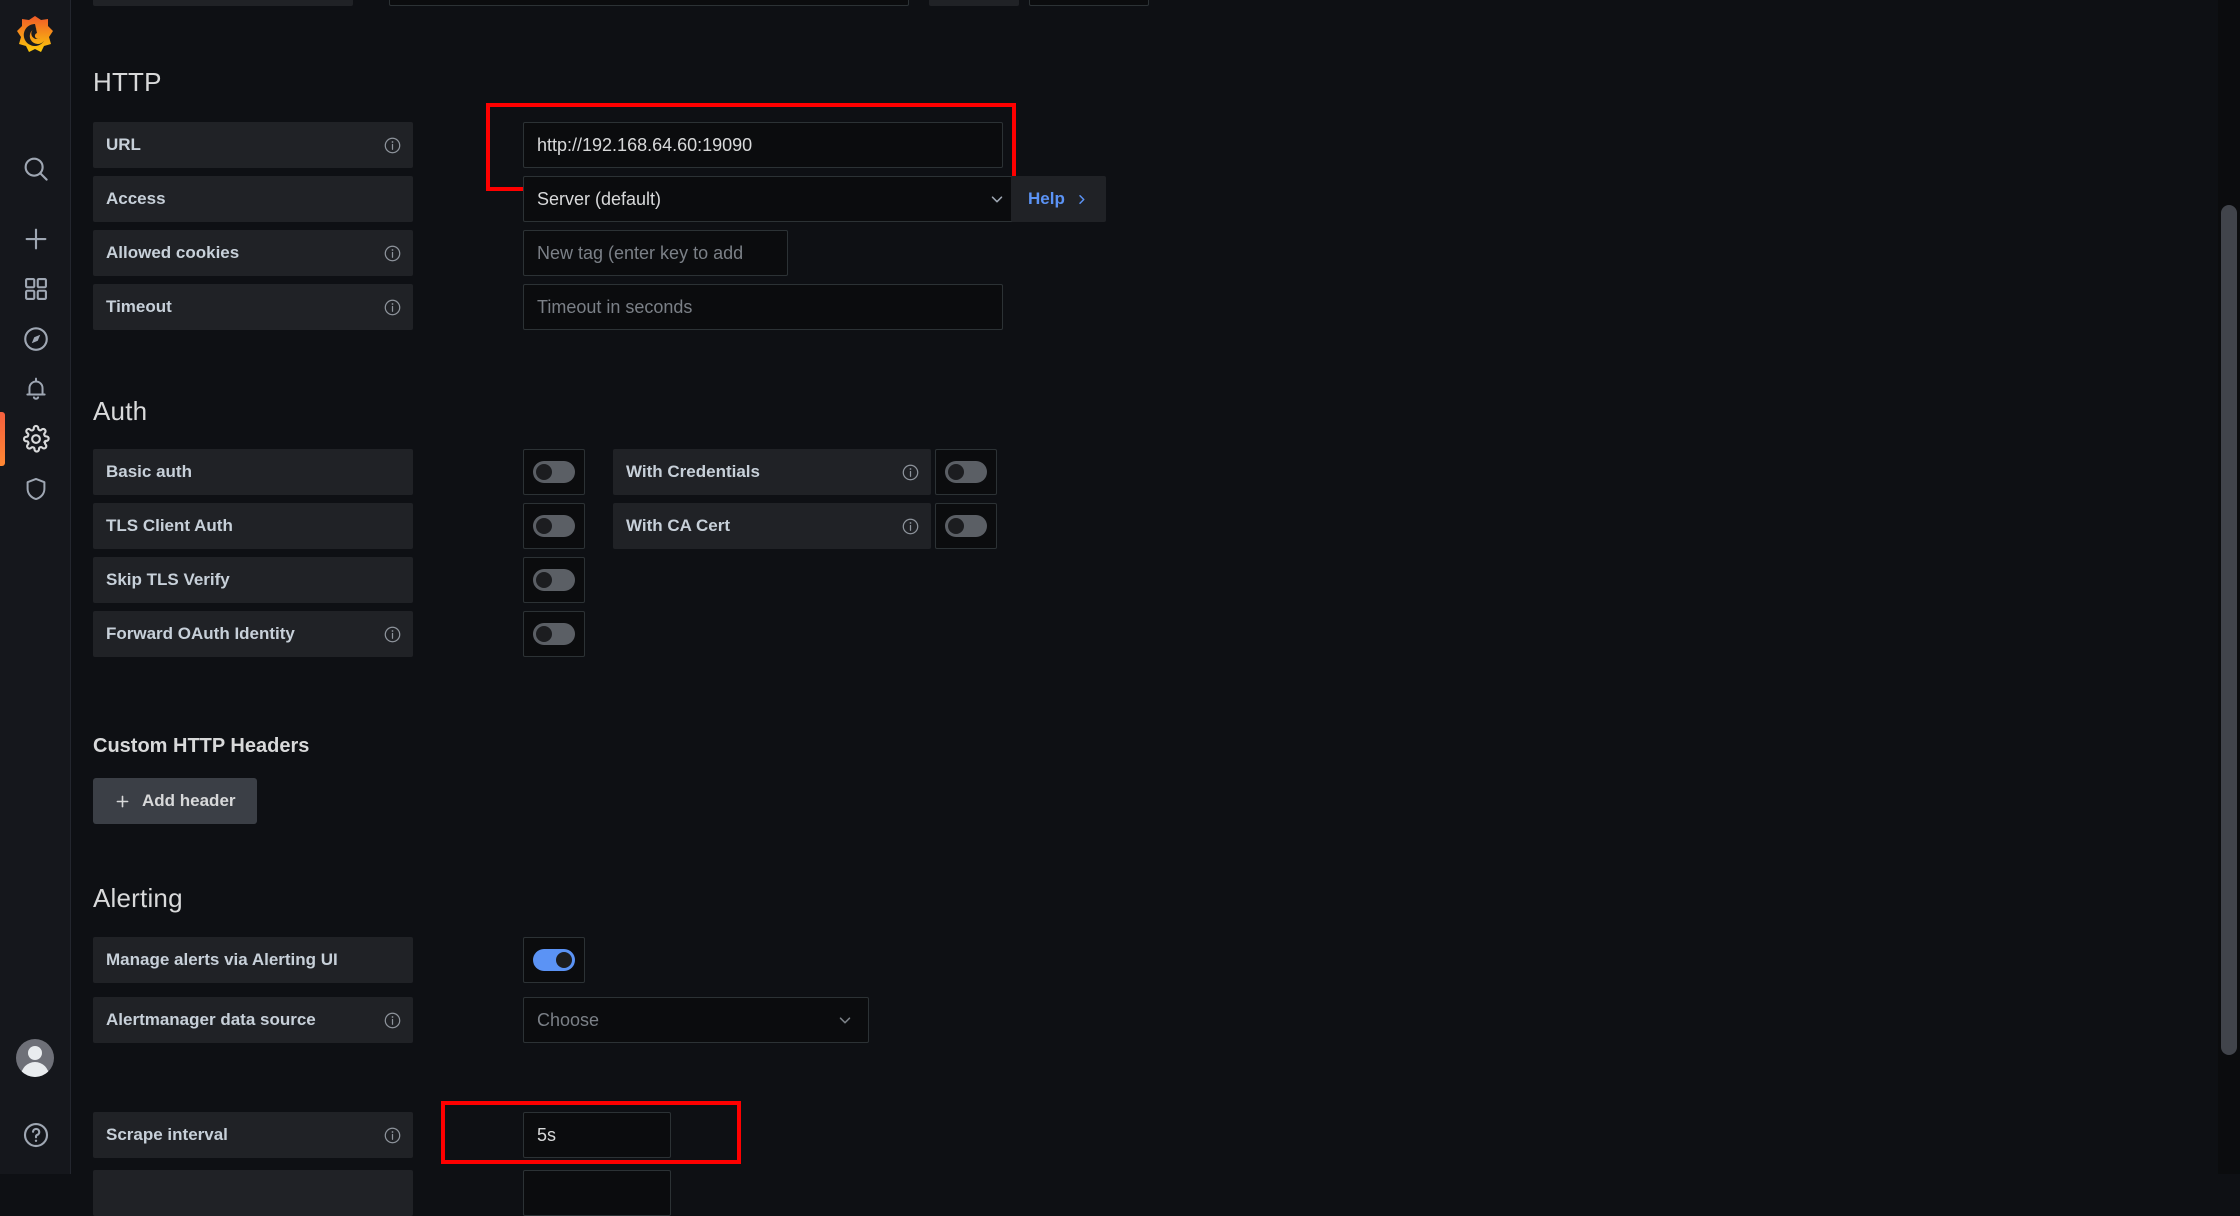  I want to click on alertmanager-data-source-value: Choose, so click(568, 1019).